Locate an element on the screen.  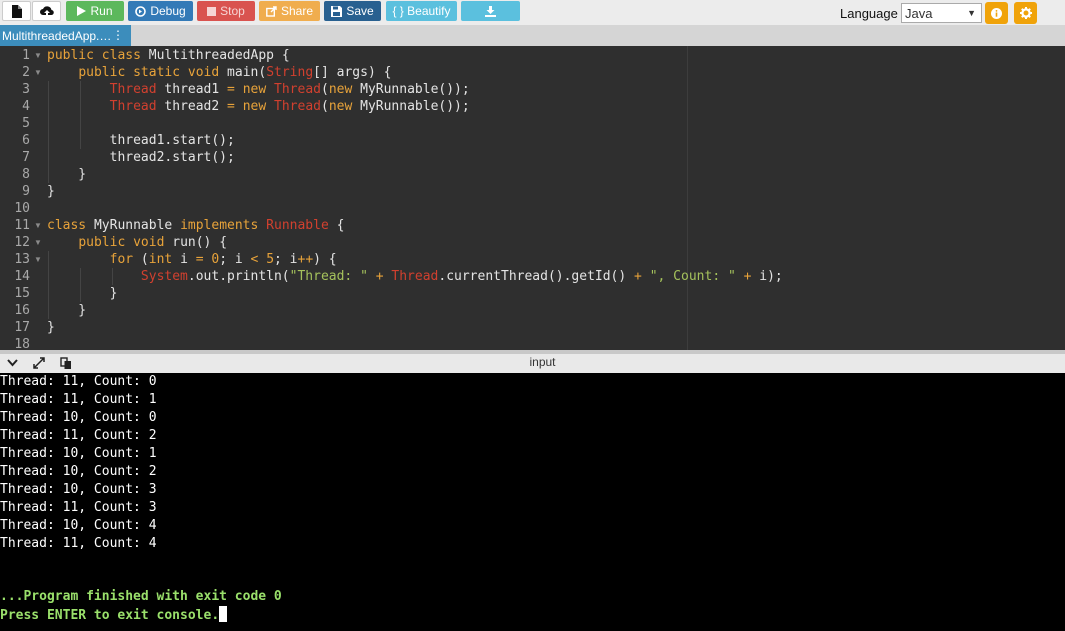
code-line: thread1.start(); is located at coordinates (141, 140).